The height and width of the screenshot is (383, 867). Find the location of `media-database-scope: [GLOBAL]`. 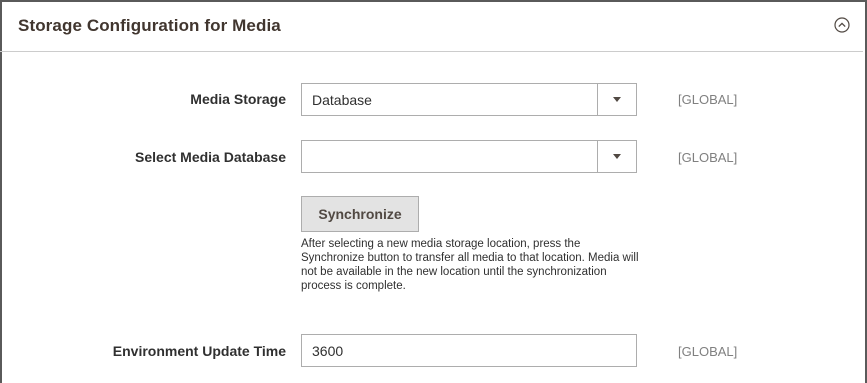

media-database-scope: [GLOBAL] is located at coordinates (708, 157).